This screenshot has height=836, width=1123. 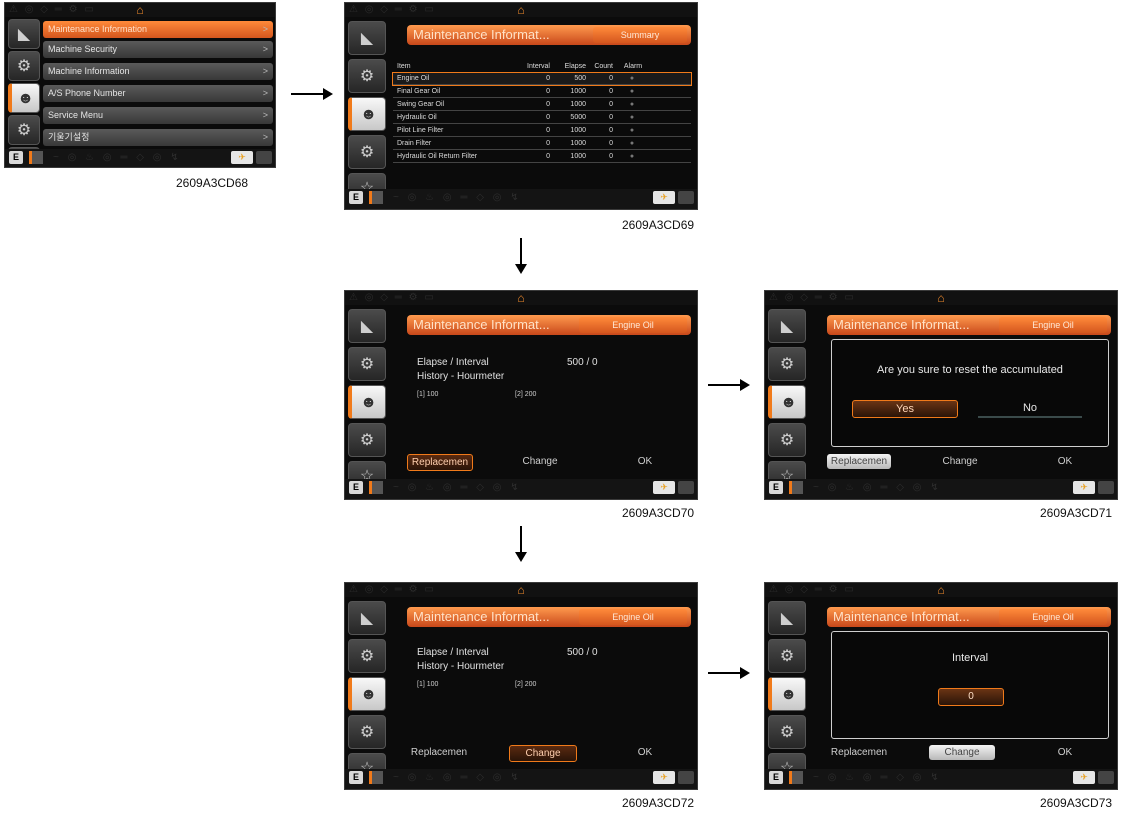 I want to click on table-row: Drain Filter 0 1000 0 ●, so click(x=542, y=144).